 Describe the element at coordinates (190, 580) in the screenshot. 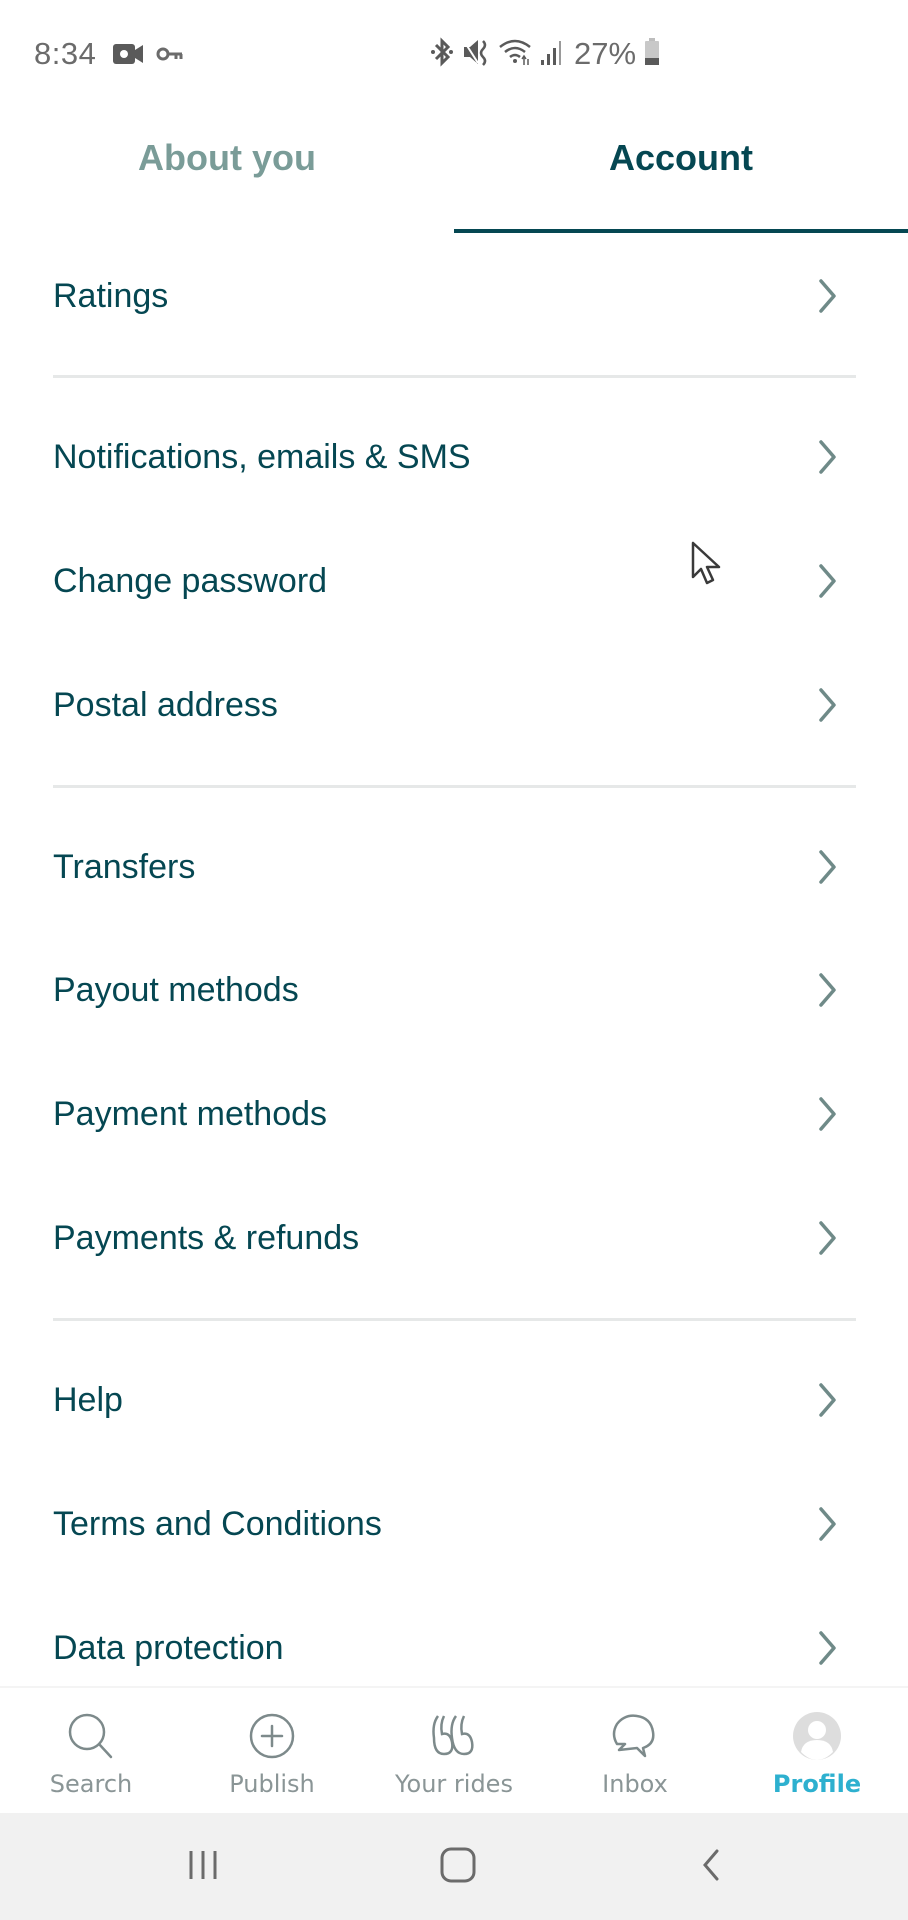

I see `list-item-label: Change password` at that location.